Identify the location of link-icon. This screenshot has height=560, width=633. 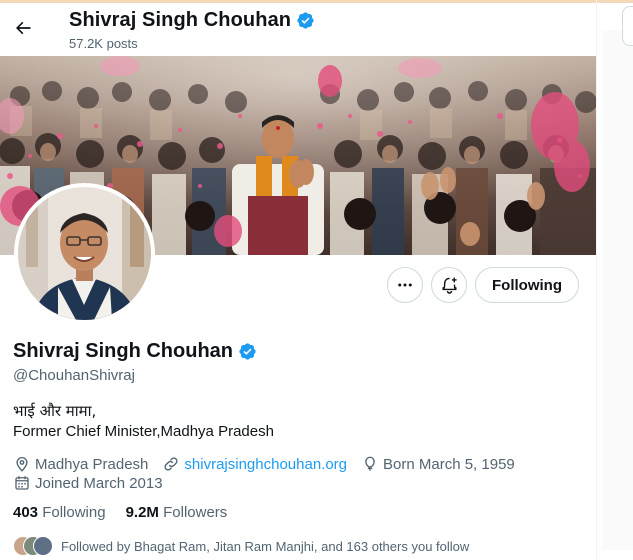
(171, 464).